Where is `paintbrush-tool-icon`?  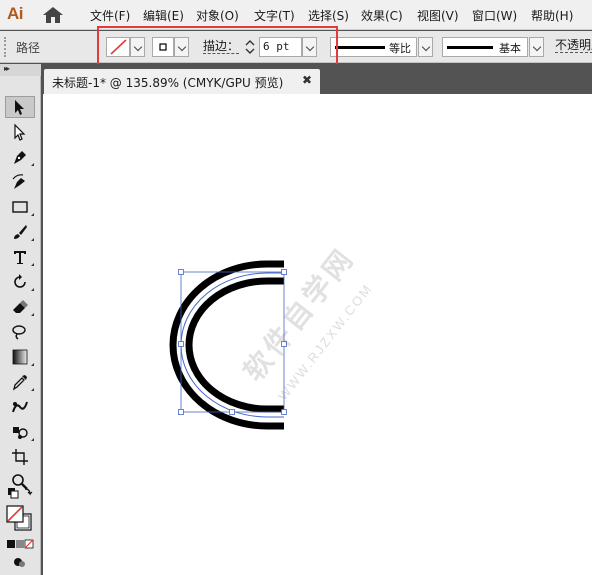 paintbrush-tool-icon is located at coordinates (20, 232).